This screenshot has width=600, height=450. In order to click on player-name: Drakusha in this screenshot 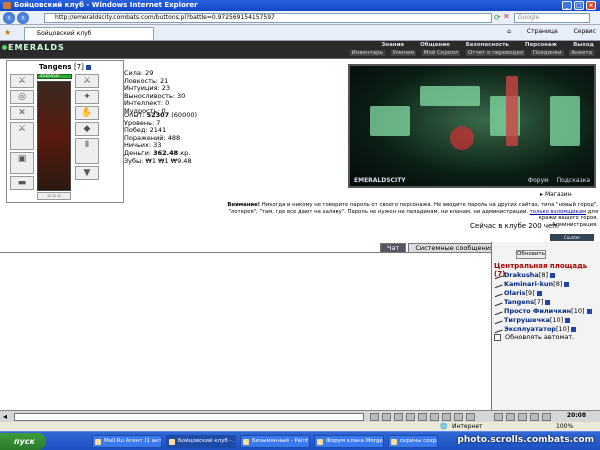, I will do `click(521, 275)`.